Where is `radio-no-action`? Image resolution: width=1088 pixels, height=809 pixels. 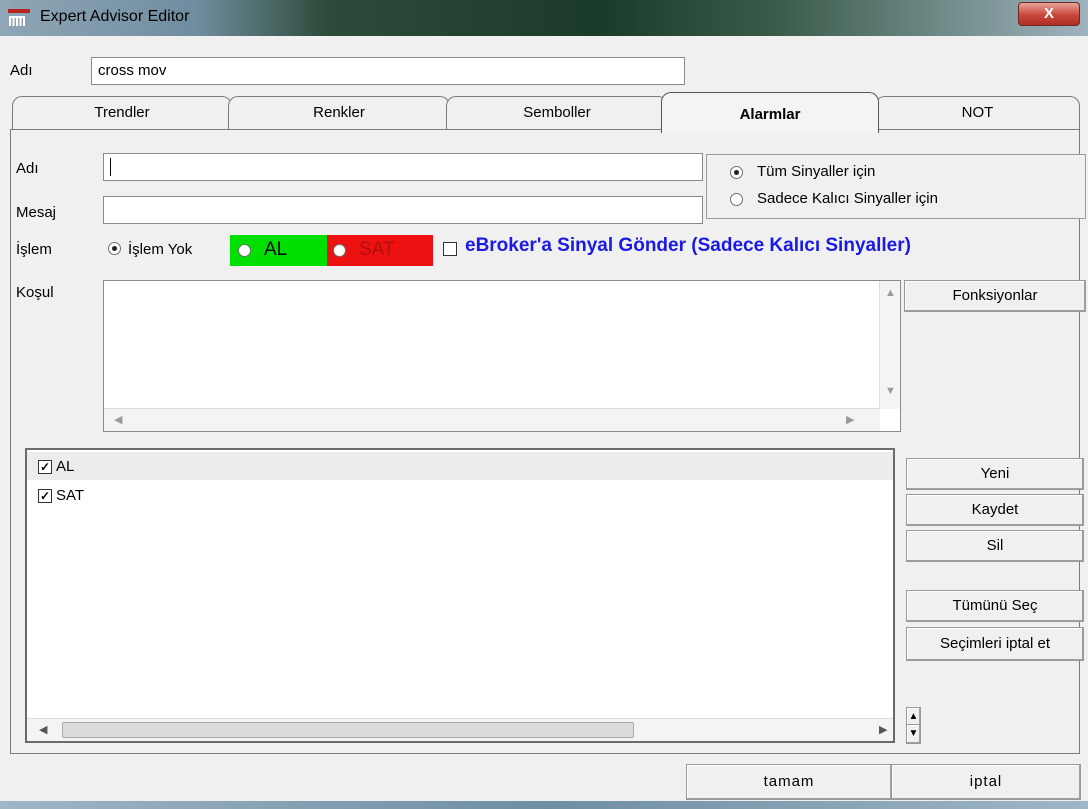 radio-no-action is located at coordinates (114, 248).